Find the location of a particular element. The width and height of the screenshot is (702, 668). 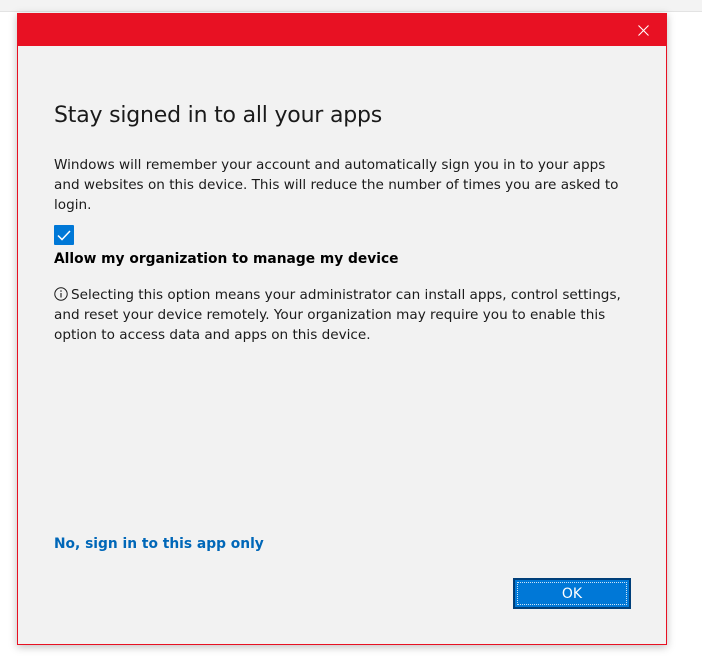

background-window-strip is located at coordinates (351, 6).